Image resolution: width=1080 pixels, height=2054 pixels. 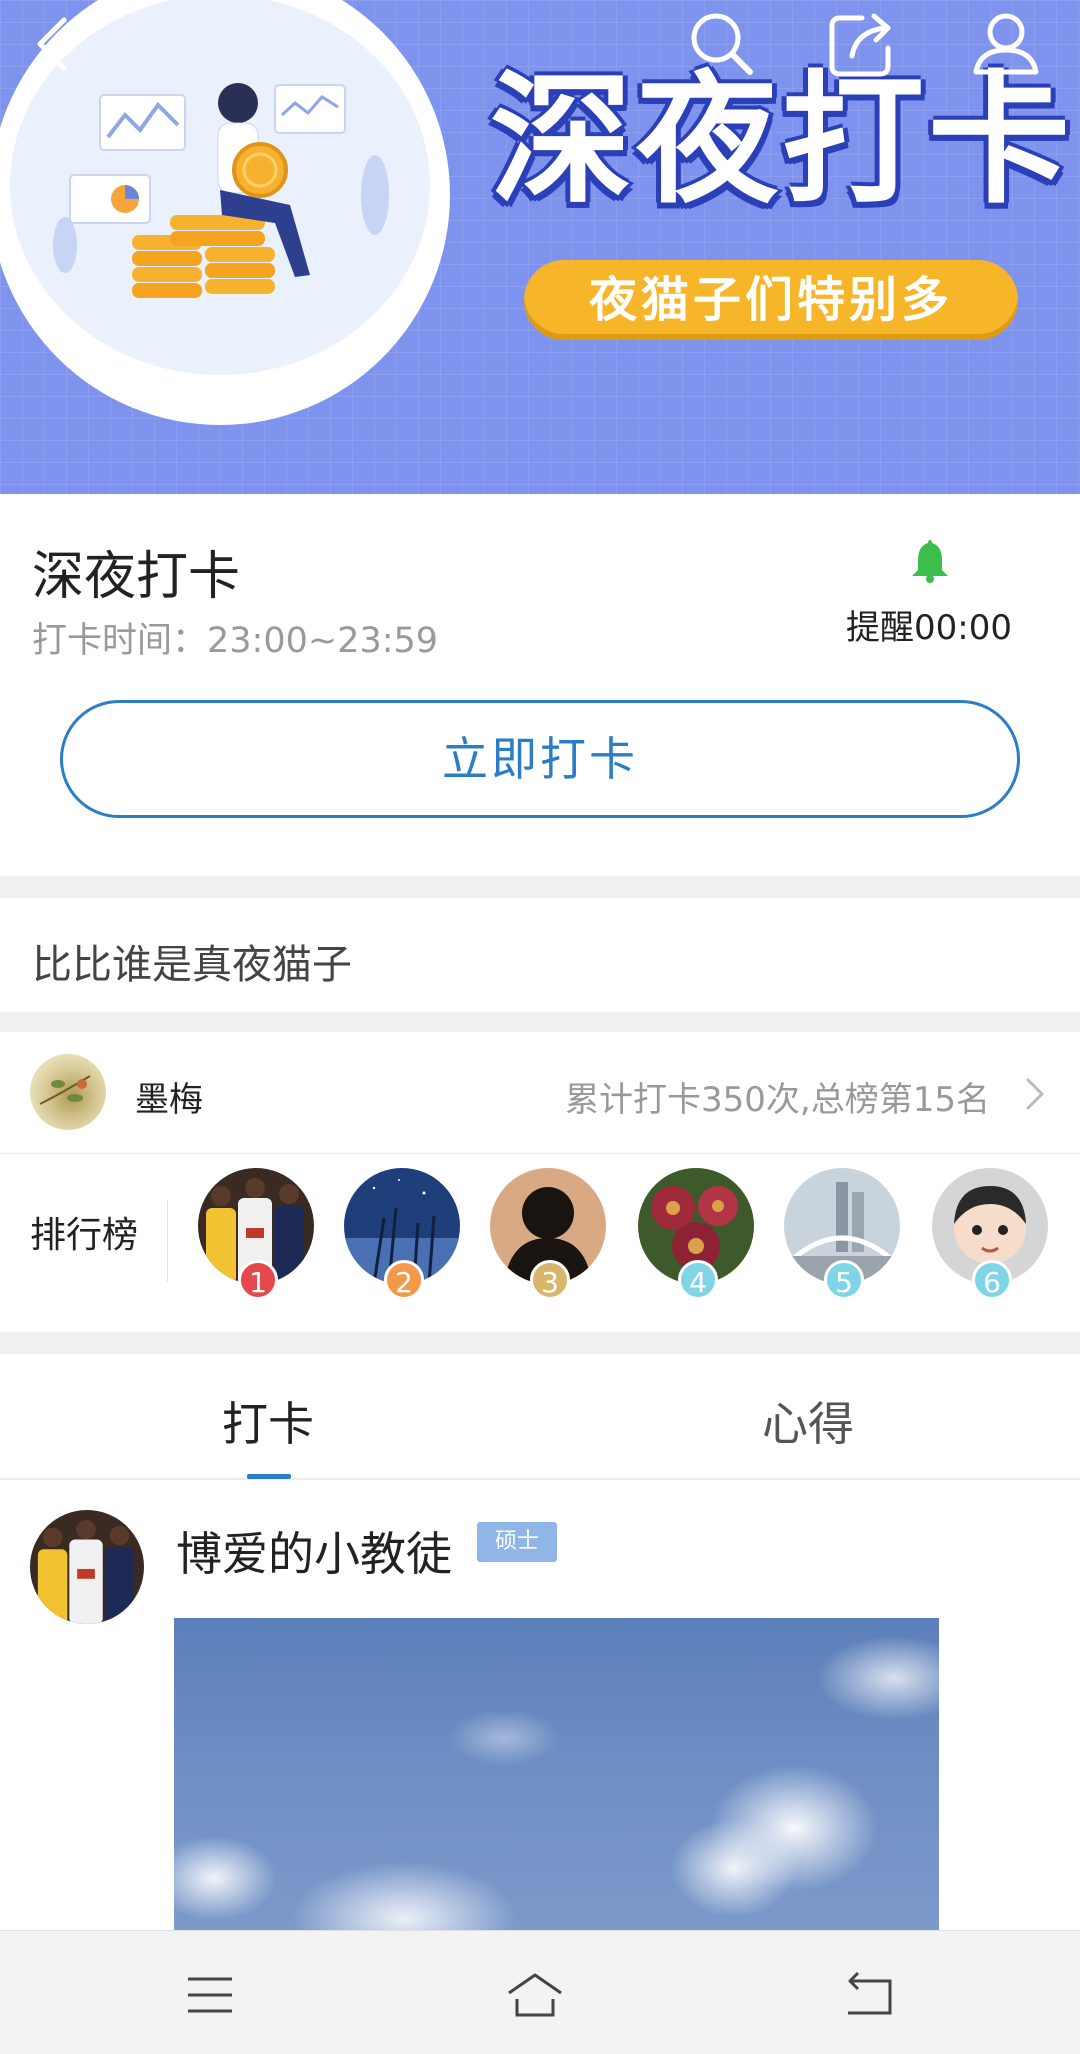 What do you see at coordinates (550, 1280) in the screenshot?
I see `rank-badge: 3` at bounding box center [550, 1280].